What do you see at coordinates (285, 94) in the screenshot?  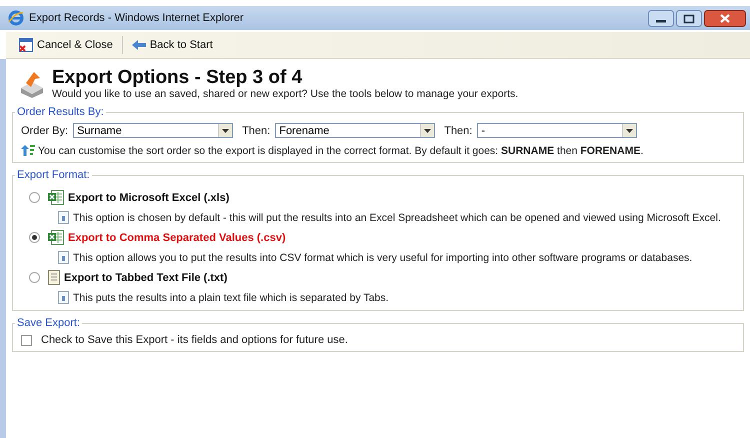 I see `page-subtitle: Would you like to use an saved, shared or new export? Use the tools below to manage your exports.` at bounding box center [285, 94].